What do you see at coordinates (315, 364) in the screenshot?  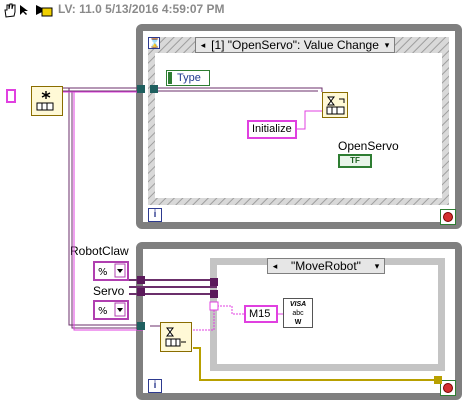 I see `error-wire` at bounding box center [315, 364].